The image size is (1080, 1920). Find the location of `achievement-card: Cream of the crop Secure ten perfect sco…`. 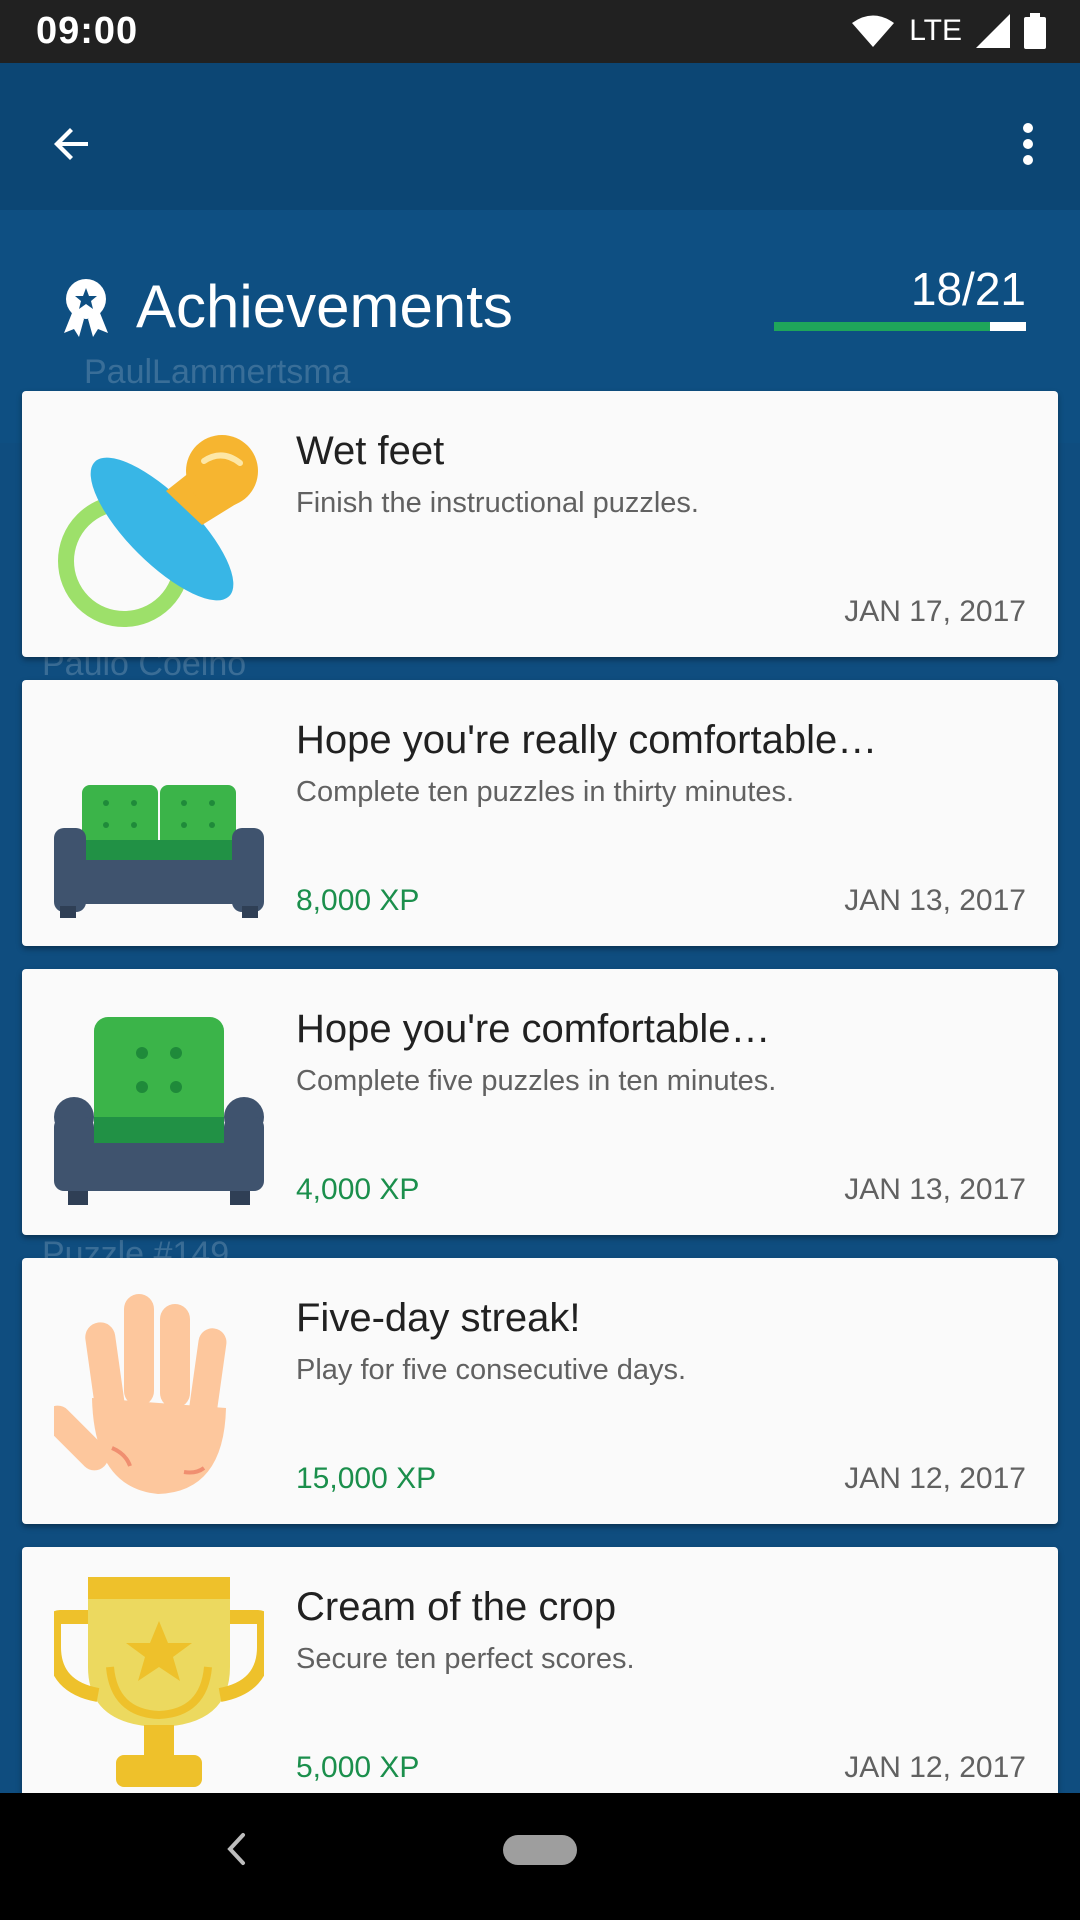

achievement-card: Cream of the crop Secure ten perfect sco… is located at coordinates (540, 1680).